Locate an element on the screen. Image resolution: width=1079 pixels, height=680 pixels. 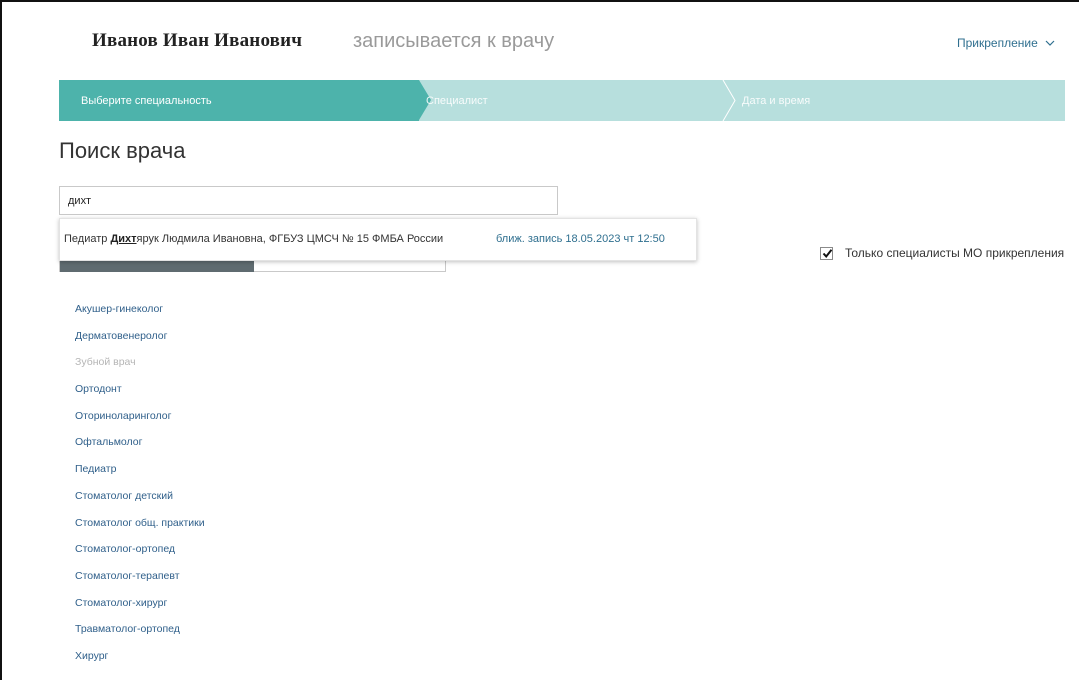
specialty-item: Стоматолог-терапевт is located at coordinates (140, 583).